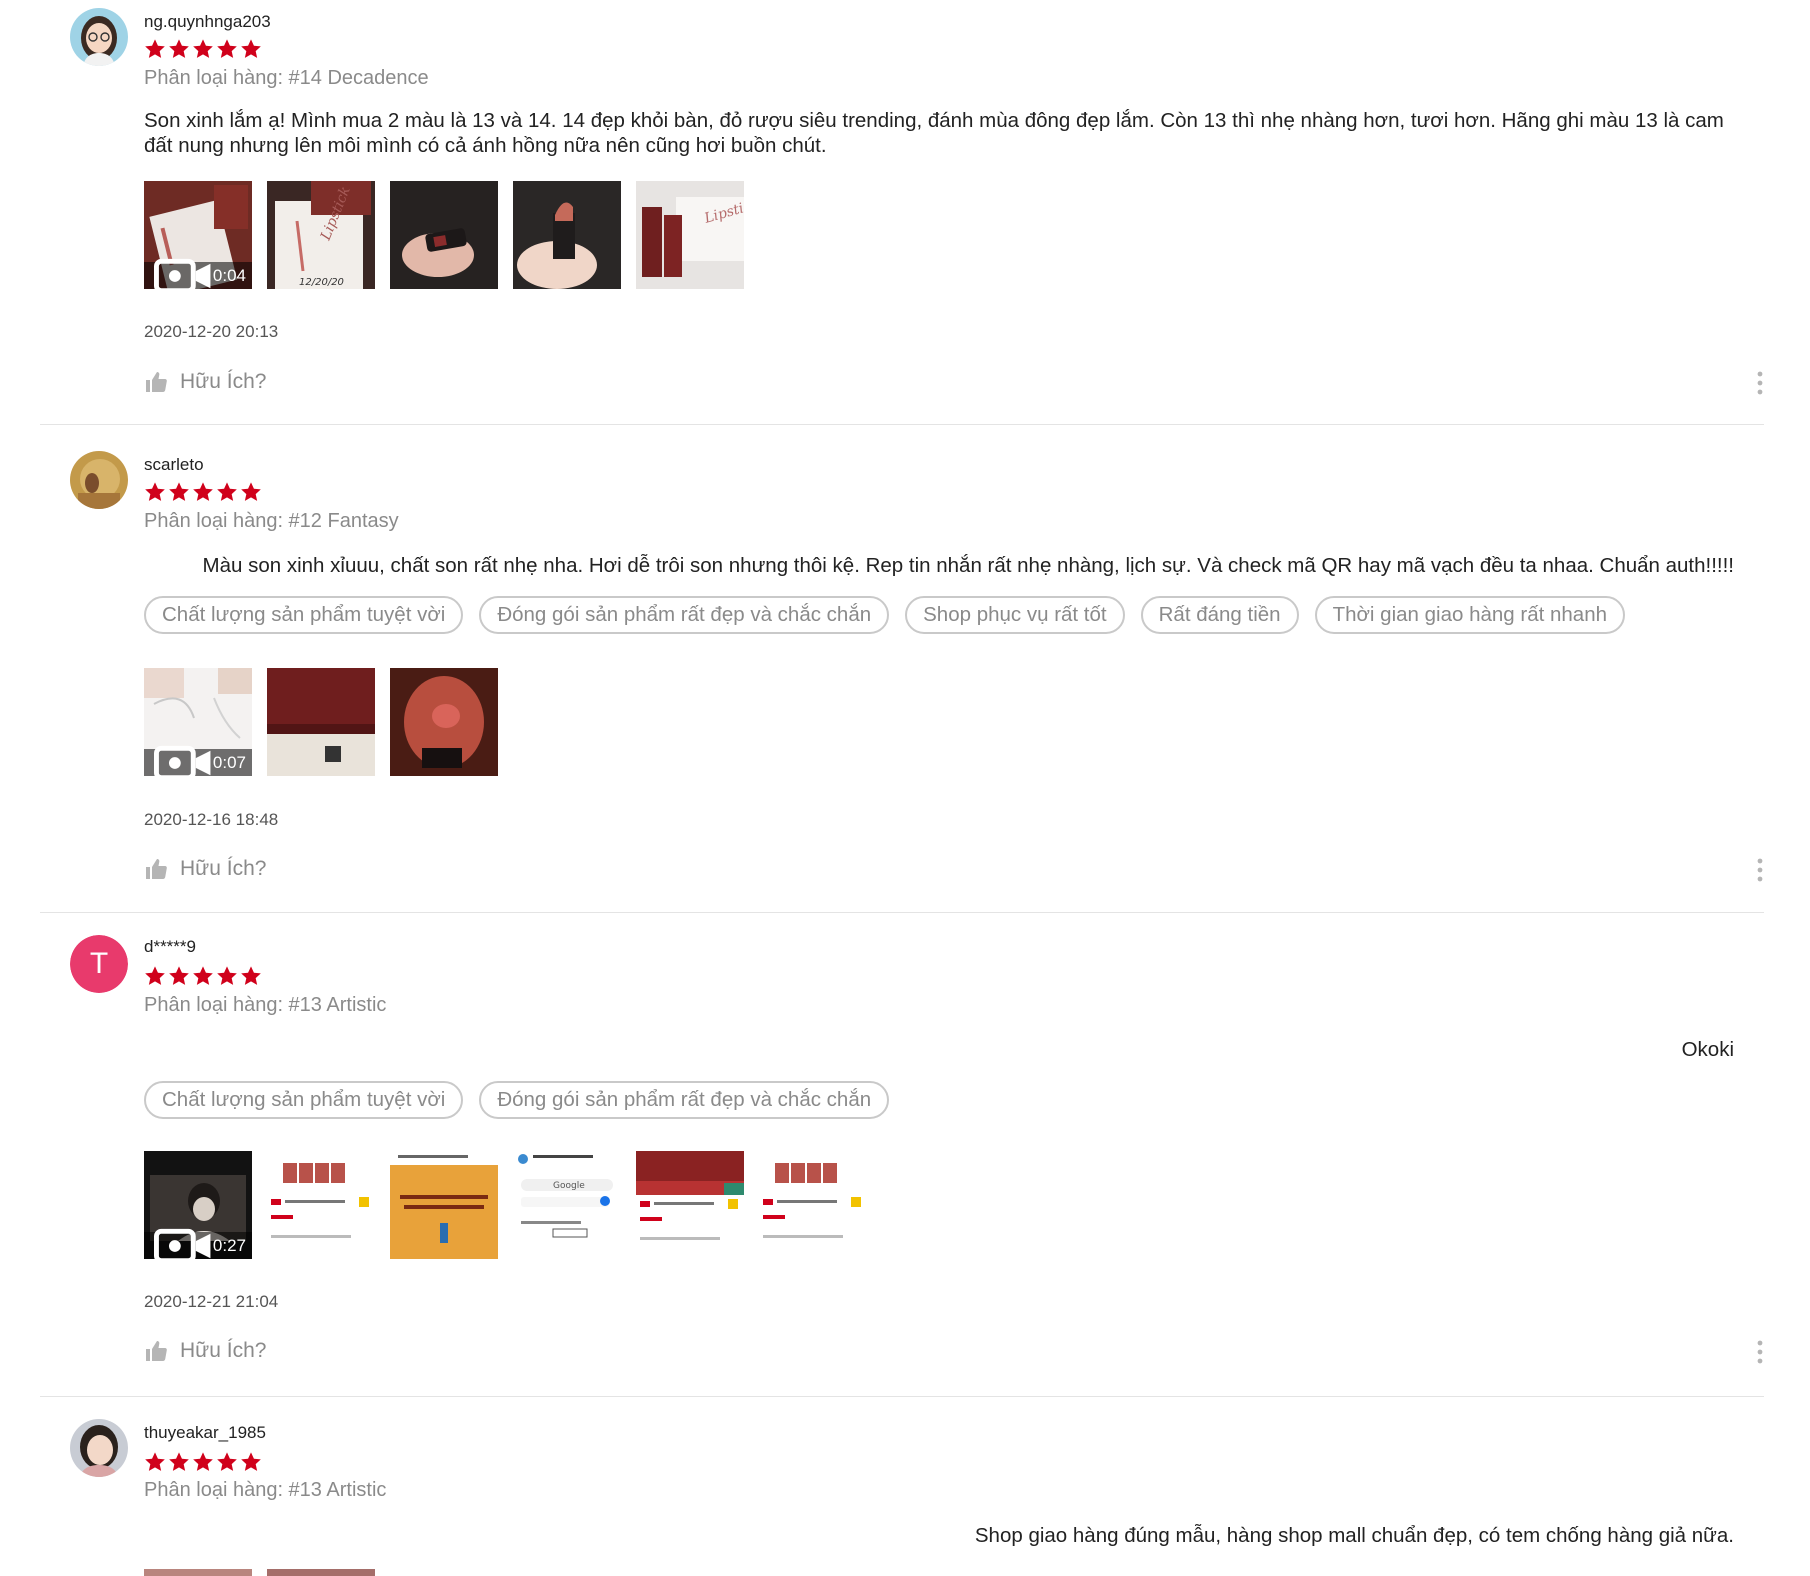 This screenshot has width=1810, height=1576. What do you see at coordinates (265, 1005) in the screenshot?
I see `product-variant: Phân loại hàng: #13 Artistic` at bounding box center [265, 1005].